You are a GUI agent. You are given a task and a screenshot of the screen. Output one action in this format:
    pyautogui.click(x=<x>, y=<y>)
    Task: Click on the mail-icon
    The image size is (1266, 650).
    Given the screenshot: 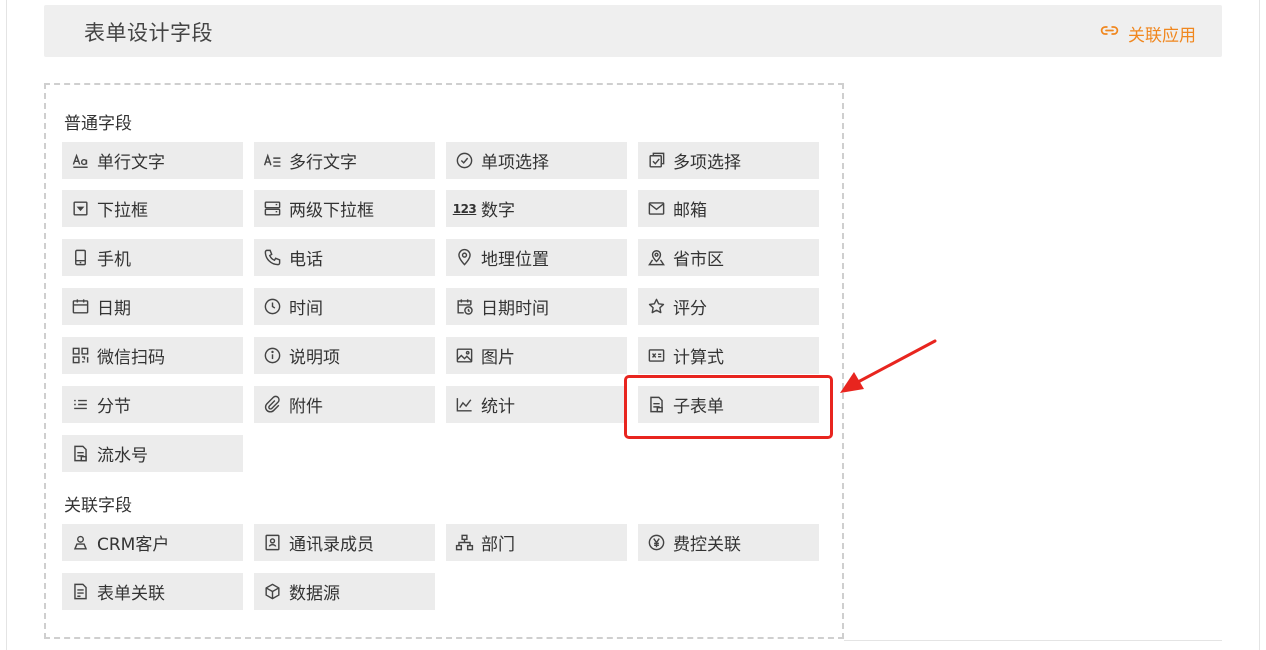 What is the action you would take?
    pyautogui.click(x=656, y=208)
    